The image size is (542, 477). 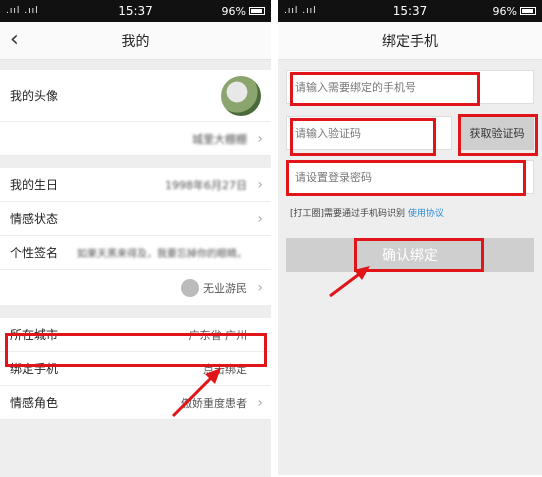 I want to click on birthday-value: 1998年6月27日, so click(x=206, y=185).